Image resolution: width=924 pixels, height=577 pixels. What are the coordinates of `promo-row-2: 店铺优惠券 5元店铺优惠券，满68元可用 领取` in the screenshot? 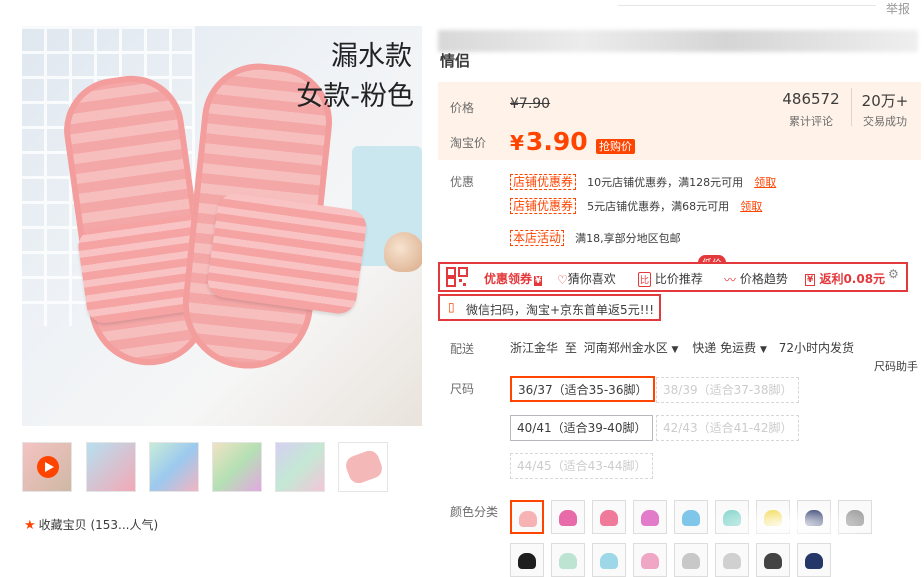 It's located at (636, 204).